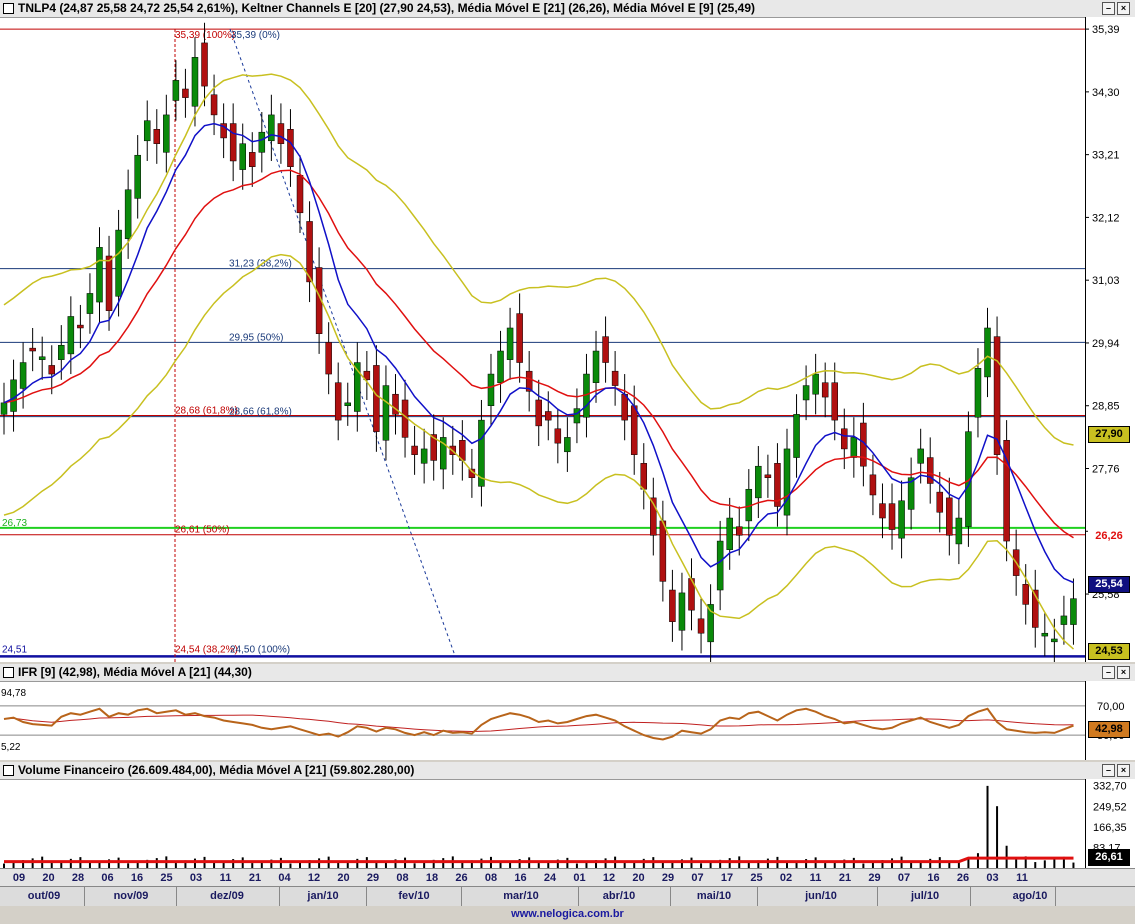  I want to click on date-label: 01, so click(579, 878).